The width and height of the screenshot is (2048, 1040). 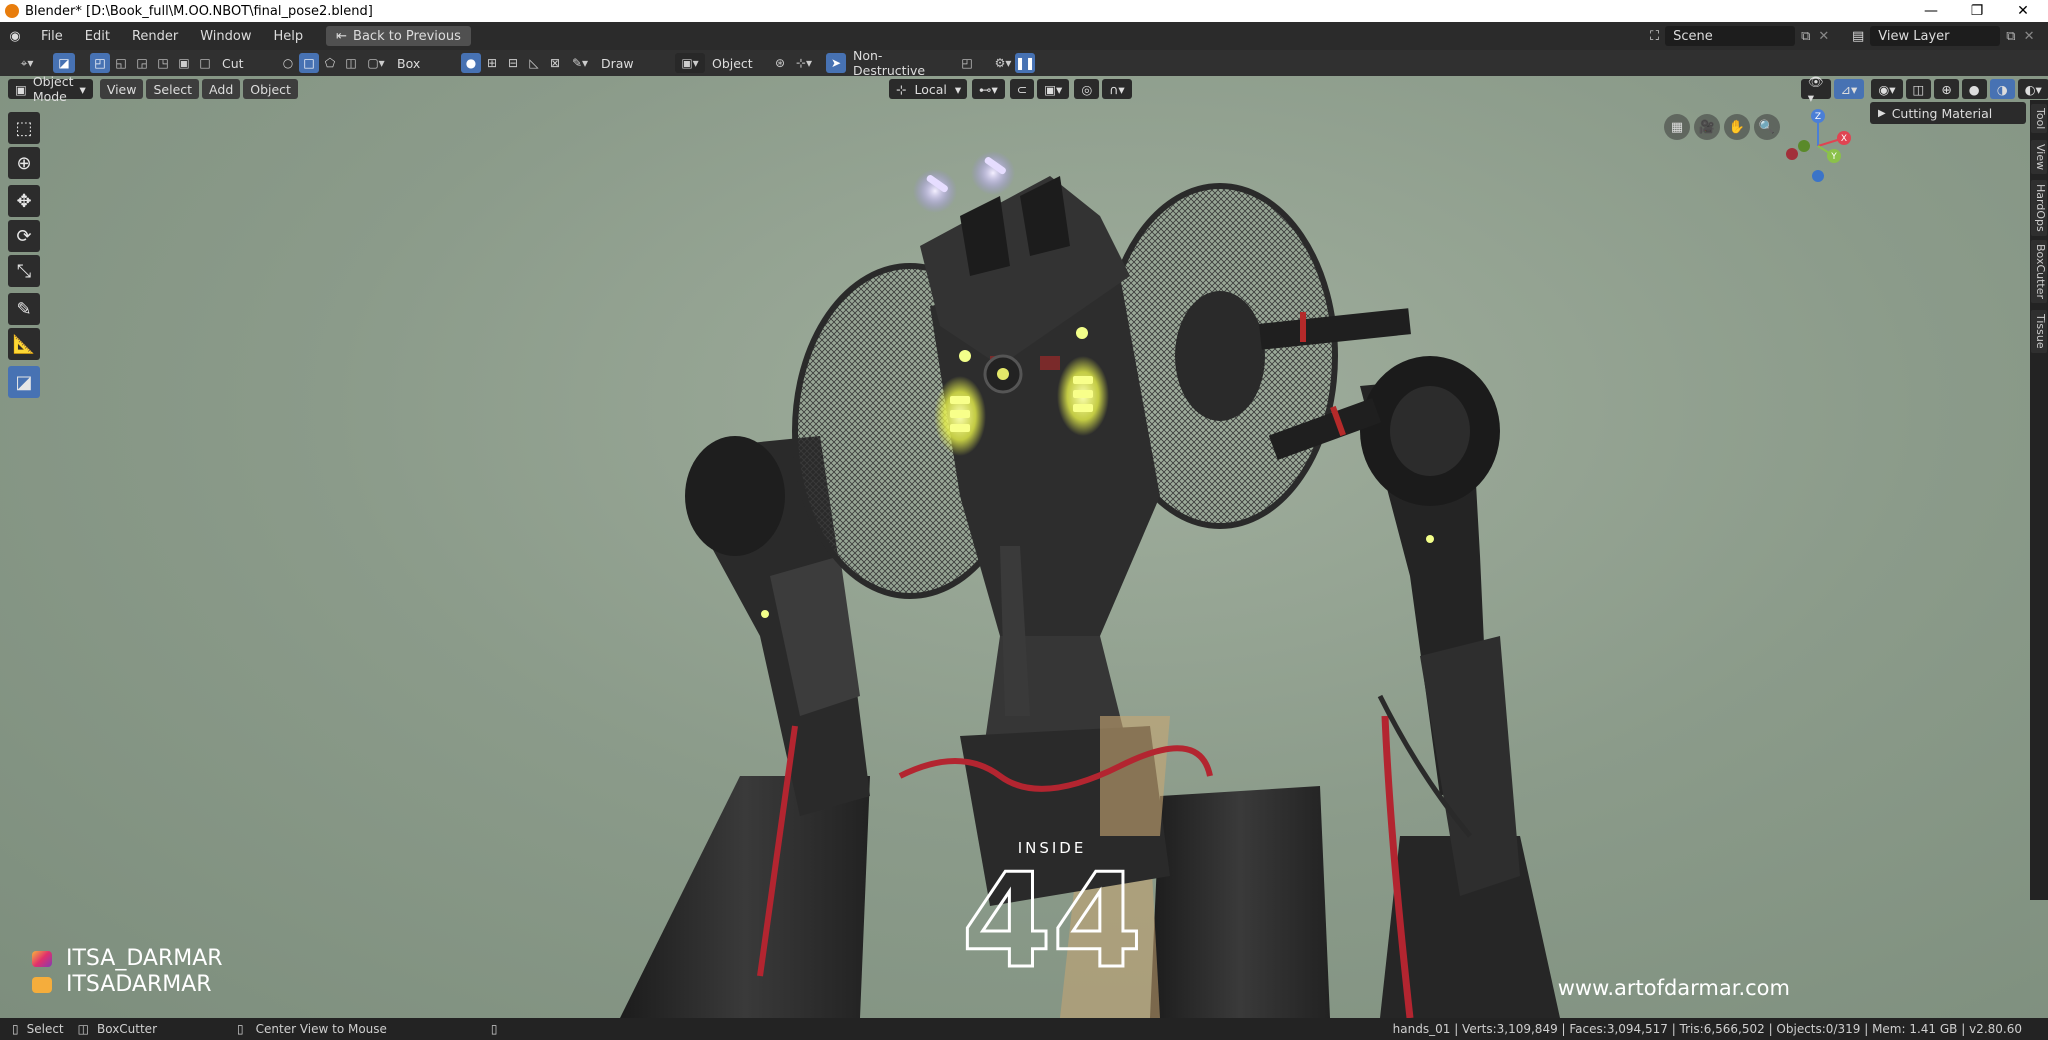 What do you see at coordinates (1053, 89) in the screenshot?
I see `snap-target-icon: ▣▾` at bounding box center [1053, 89].